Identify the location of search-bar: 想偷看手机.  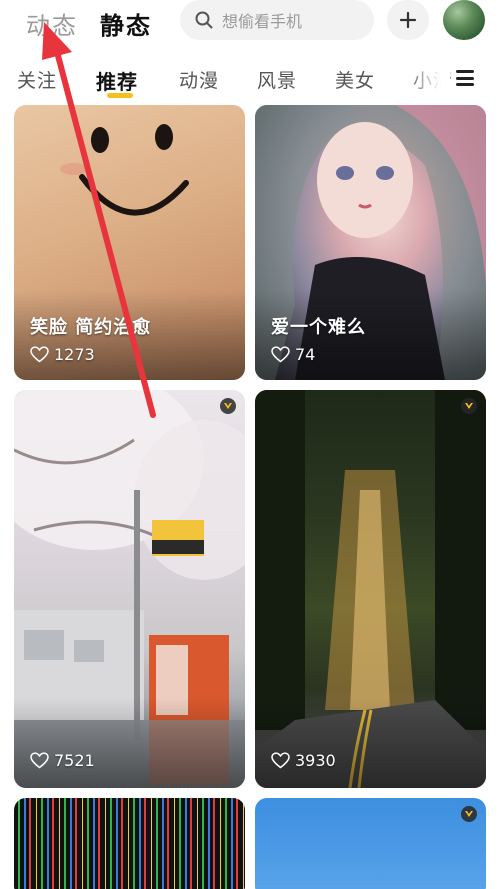
(277, 20).